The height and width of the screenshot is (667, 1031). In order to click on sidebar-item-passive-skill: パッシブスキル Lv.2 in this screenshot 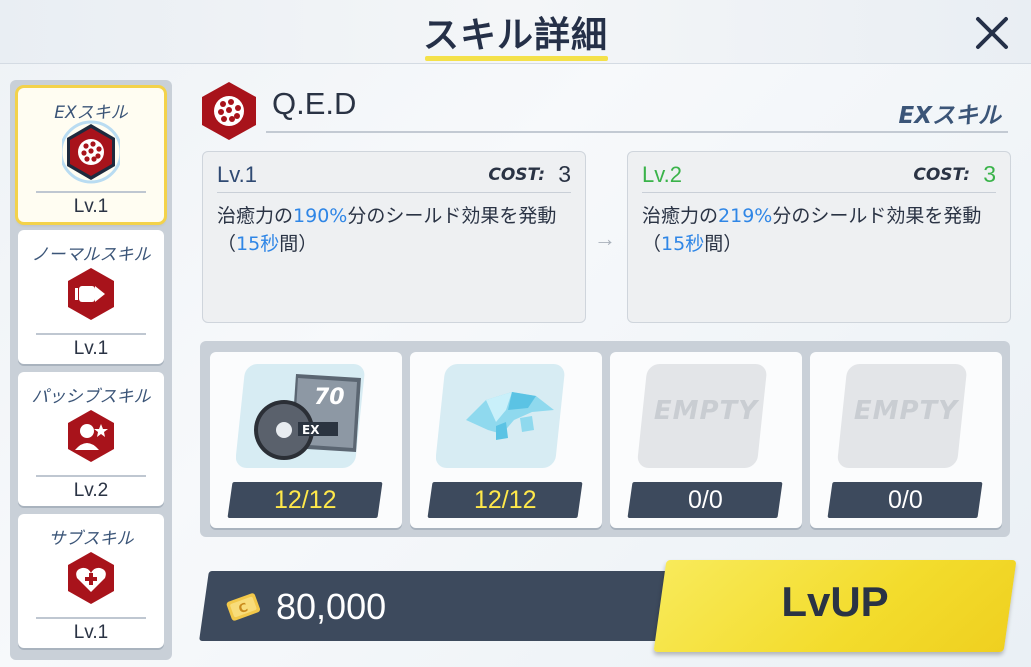, I will do `click(91, 439)`.